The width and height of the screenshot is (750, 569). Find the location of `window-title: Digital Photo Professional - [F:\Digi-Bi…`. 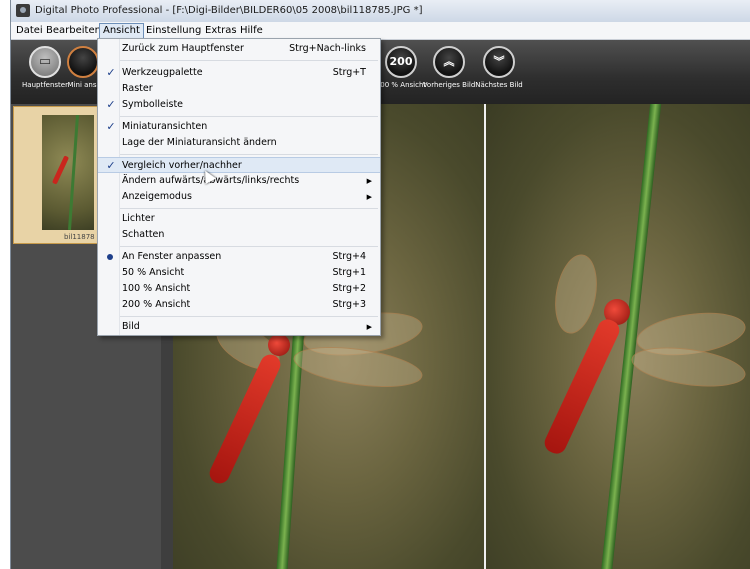

window-title: Digital Photo Professional - [F:\Digi-Bi… is located at coordinates (229, 10).